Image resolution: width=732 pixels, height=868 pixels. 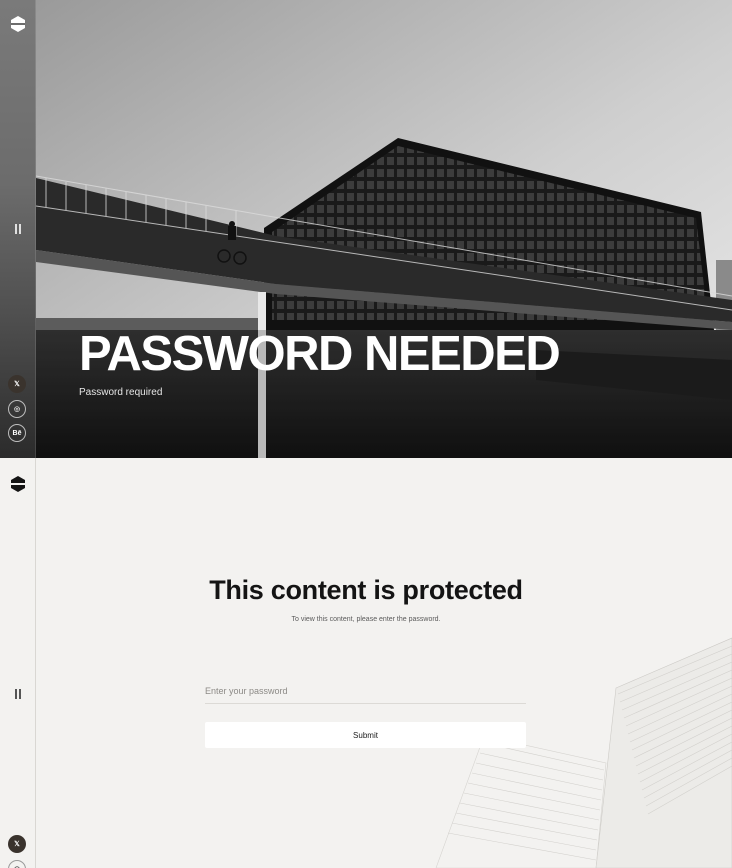 What do you see at coordinates (366, 590) in the screenshot?
I see `protected-title: This content is protected` at bounding box center [366, 590].